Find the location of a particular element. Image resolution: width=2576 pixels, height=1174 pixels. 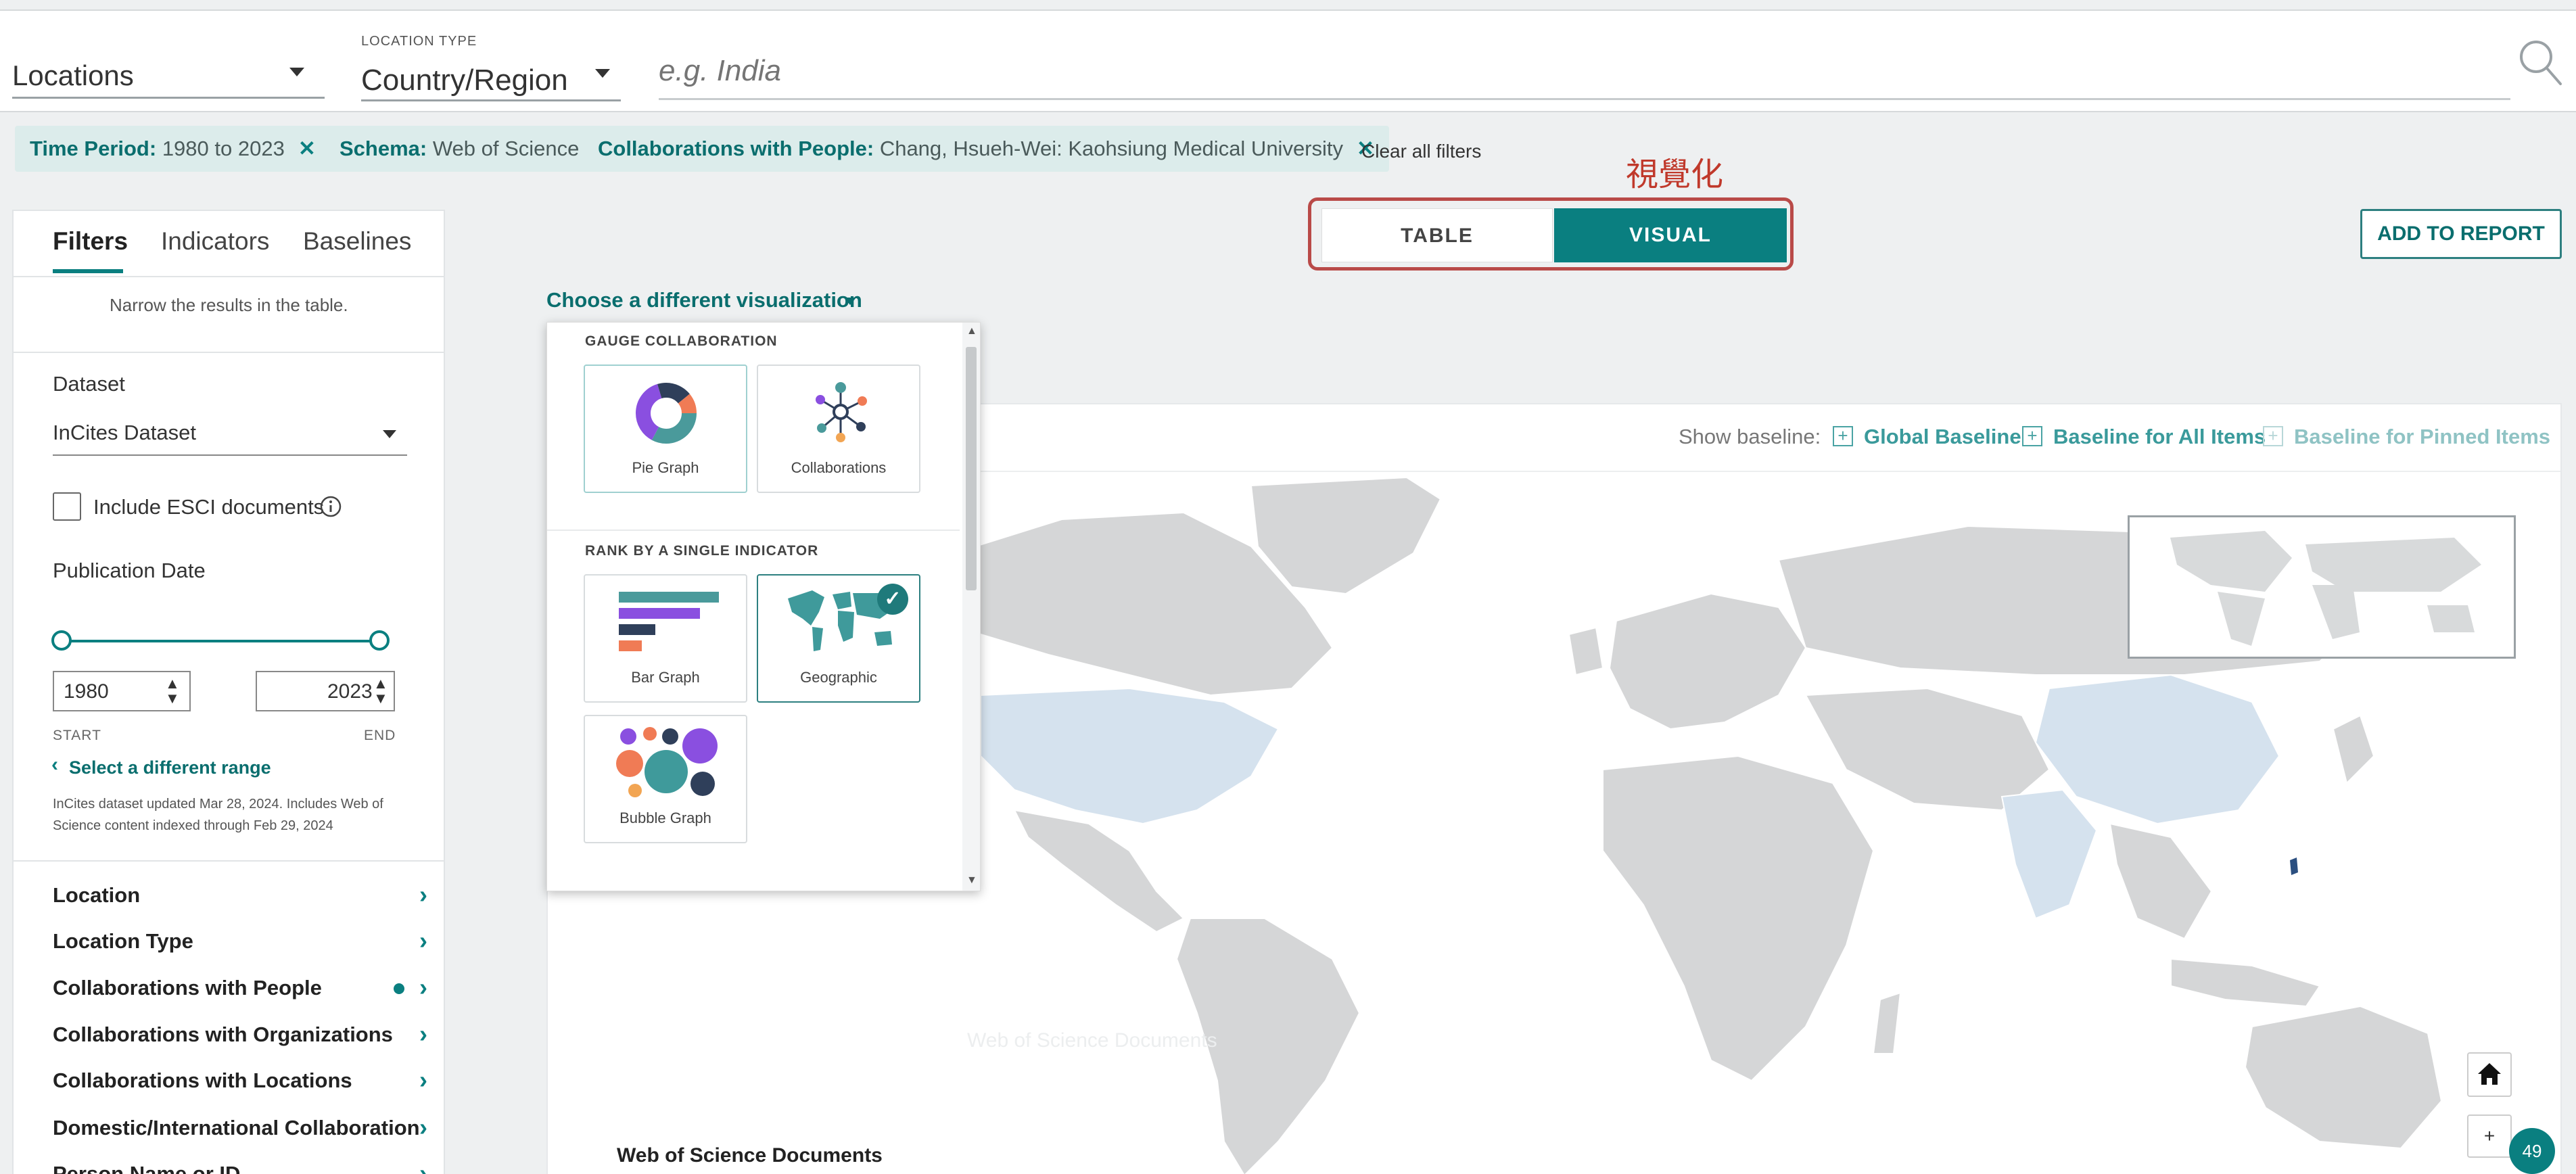

dataset-select: InCites Dataset is located at coordinates (230, 435).